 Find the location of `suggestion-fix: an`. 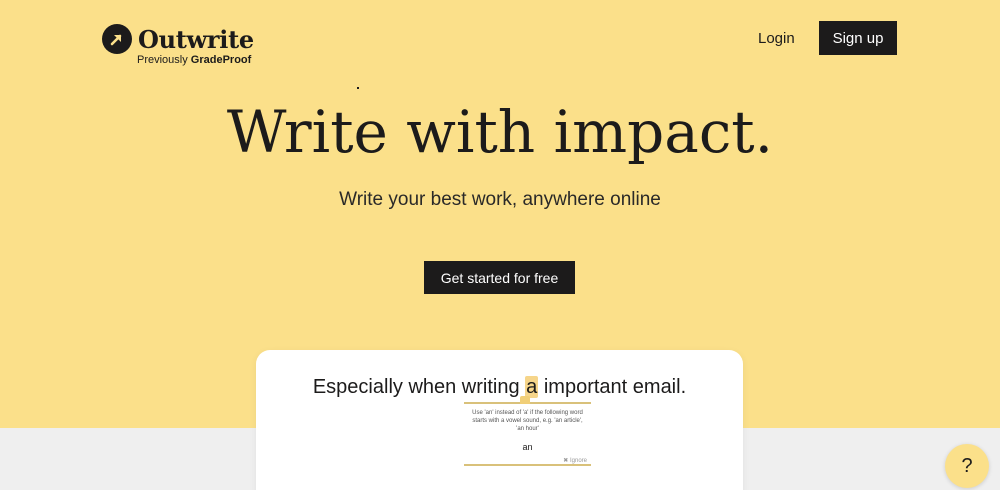

suggestion-fix: an is located at coordinates (527, 447).